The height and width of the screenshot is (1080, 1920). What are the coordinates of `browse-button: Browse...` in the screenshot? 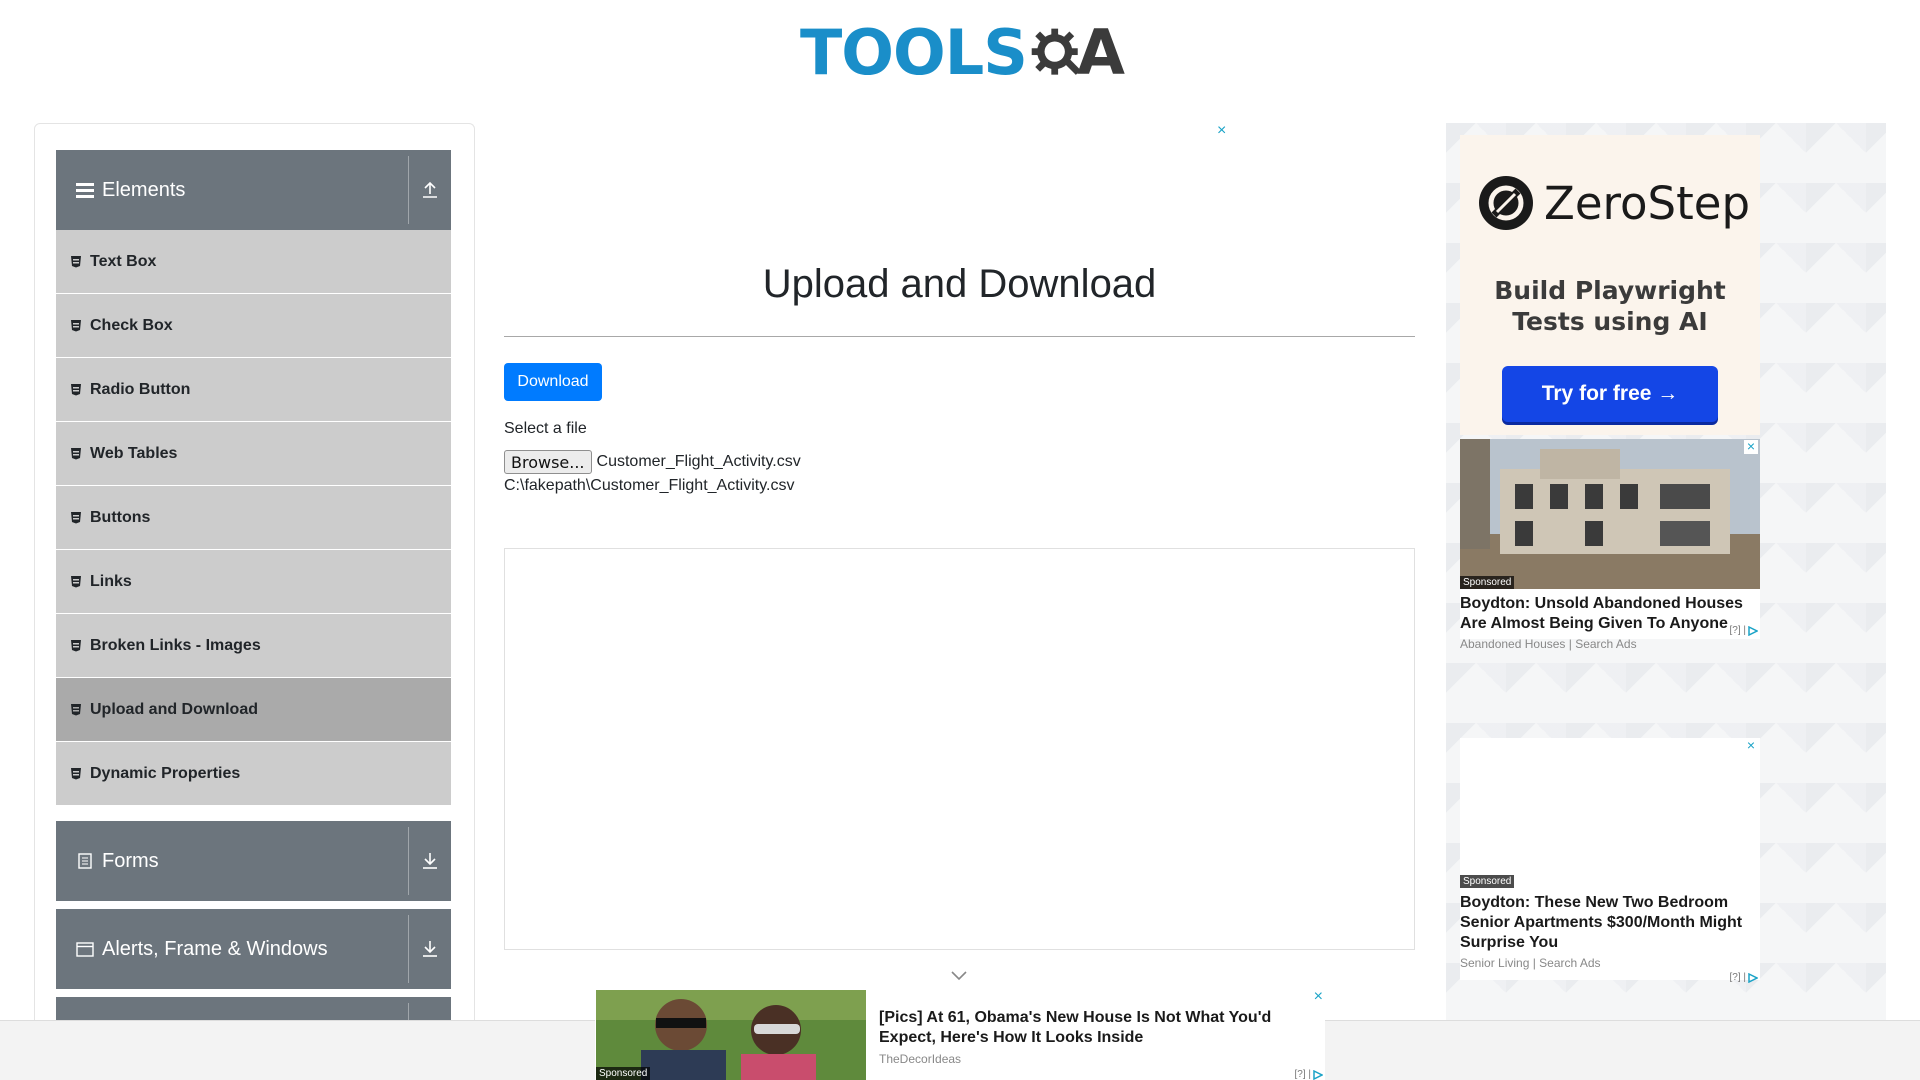 It's located at (548, 462).